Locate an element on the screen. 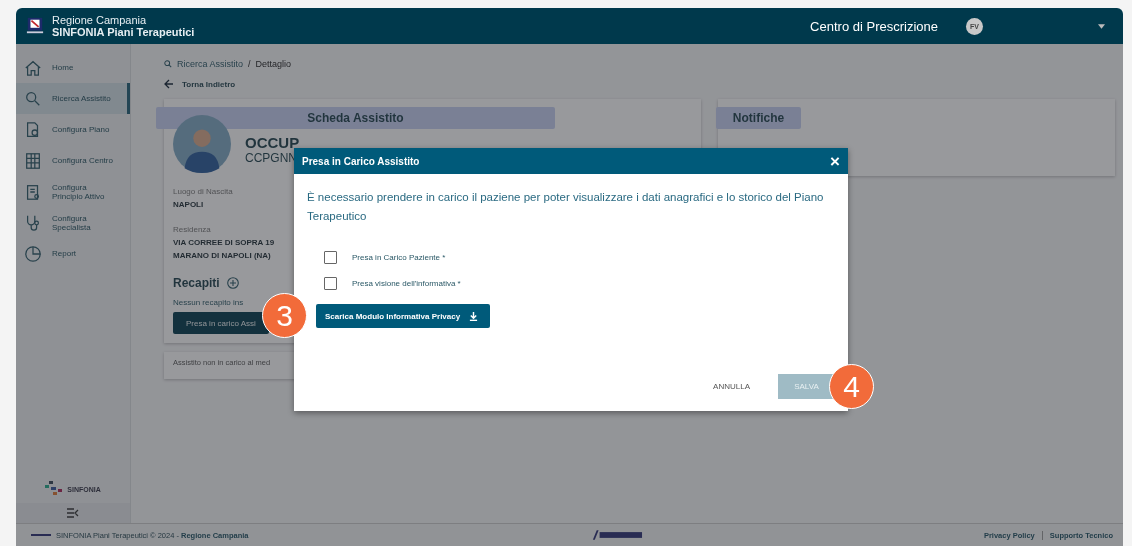  close-button: × is located at coordinates (835, 161).